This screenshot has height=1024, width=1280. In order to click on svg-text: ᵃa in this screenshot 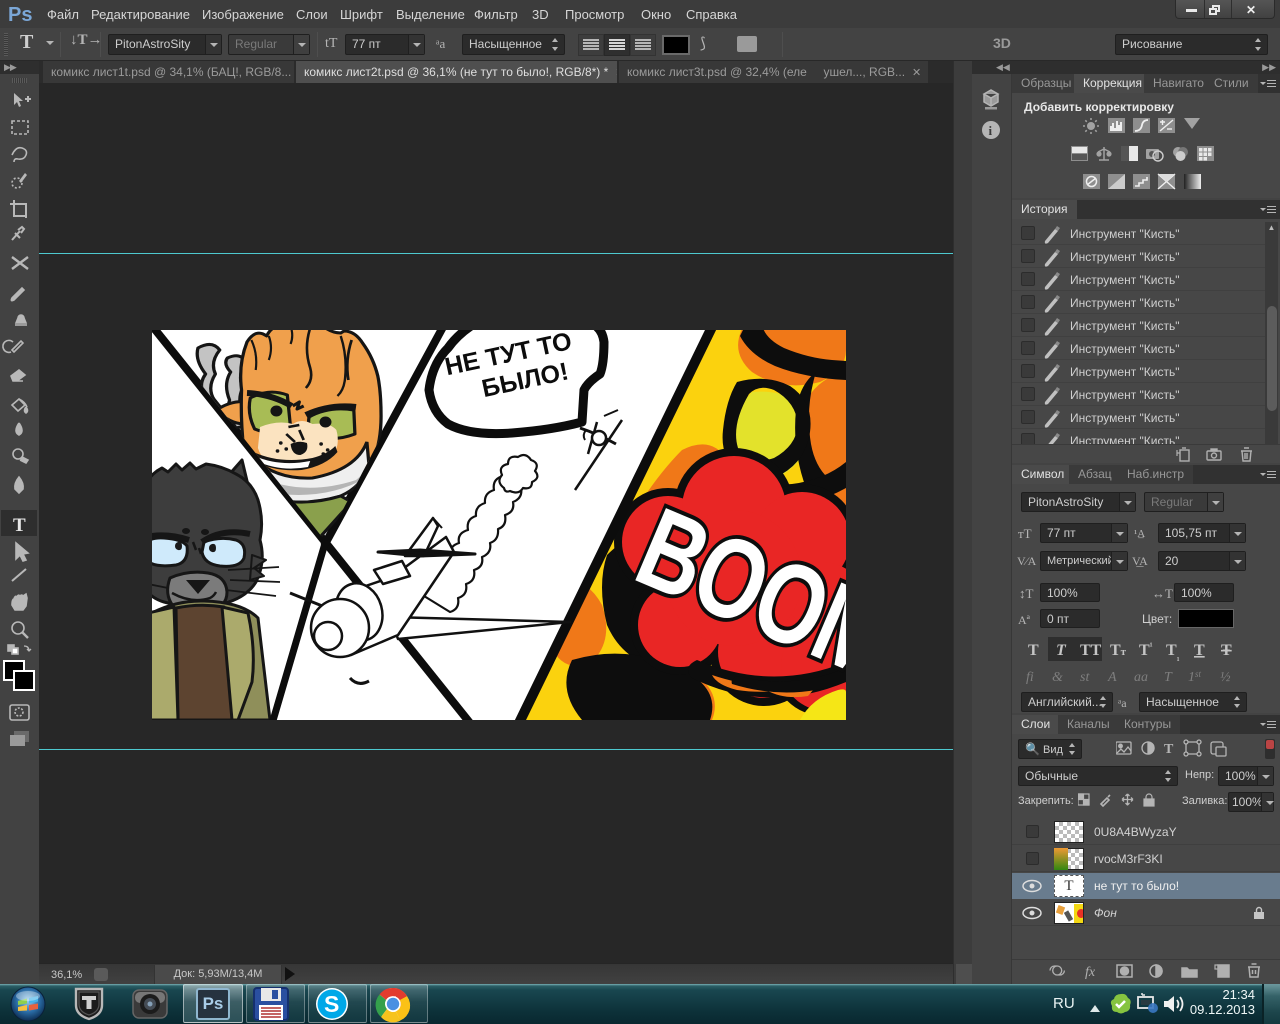, I will do `click(1122, 703)`.